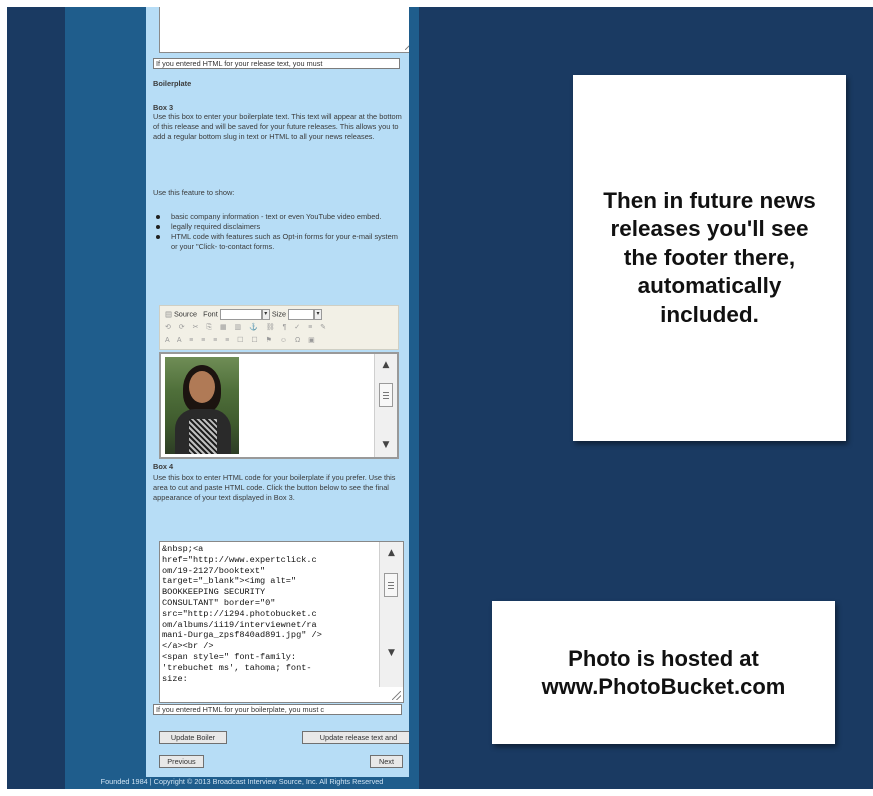  I want to click on boilerplate-heading: Boilerplate, so click(172, 83).